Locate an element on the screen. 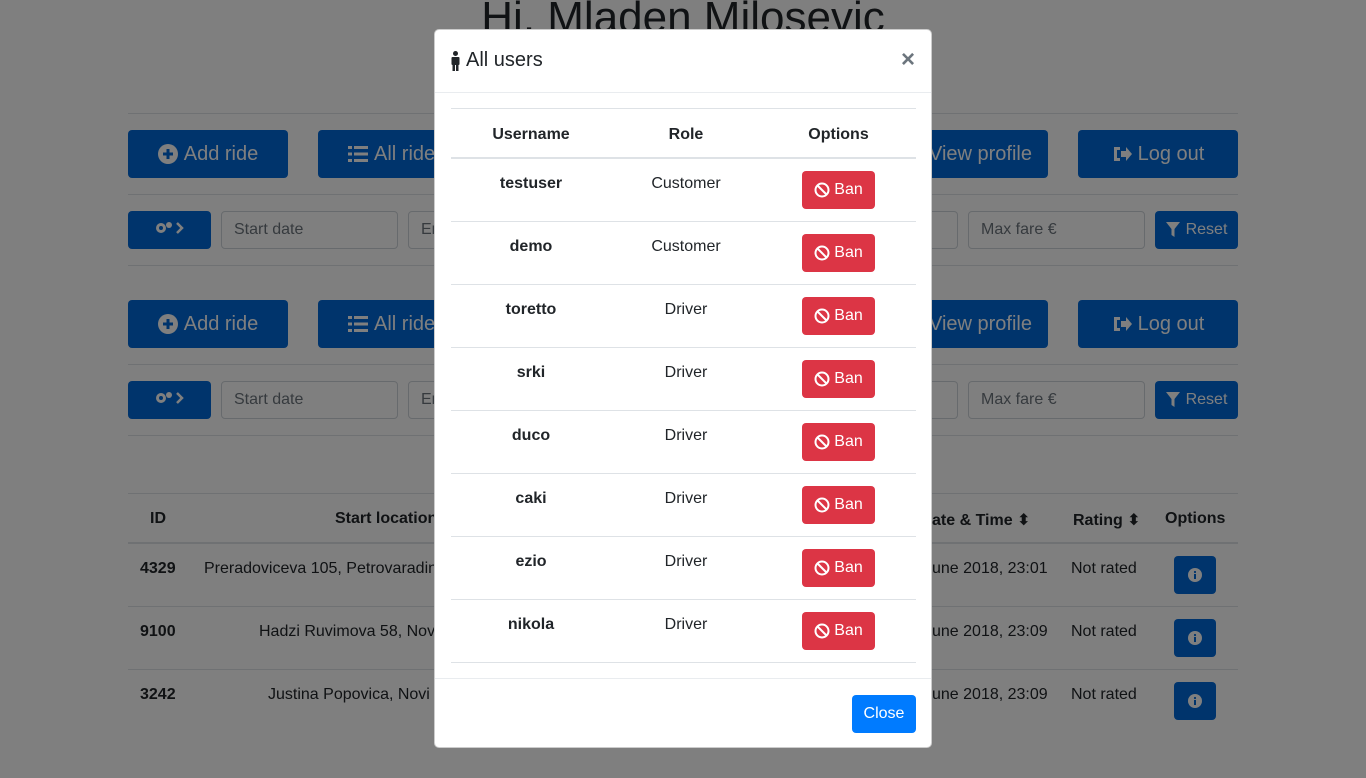  user-row: ezio Driver Ban is located at coordinates (683, 568).